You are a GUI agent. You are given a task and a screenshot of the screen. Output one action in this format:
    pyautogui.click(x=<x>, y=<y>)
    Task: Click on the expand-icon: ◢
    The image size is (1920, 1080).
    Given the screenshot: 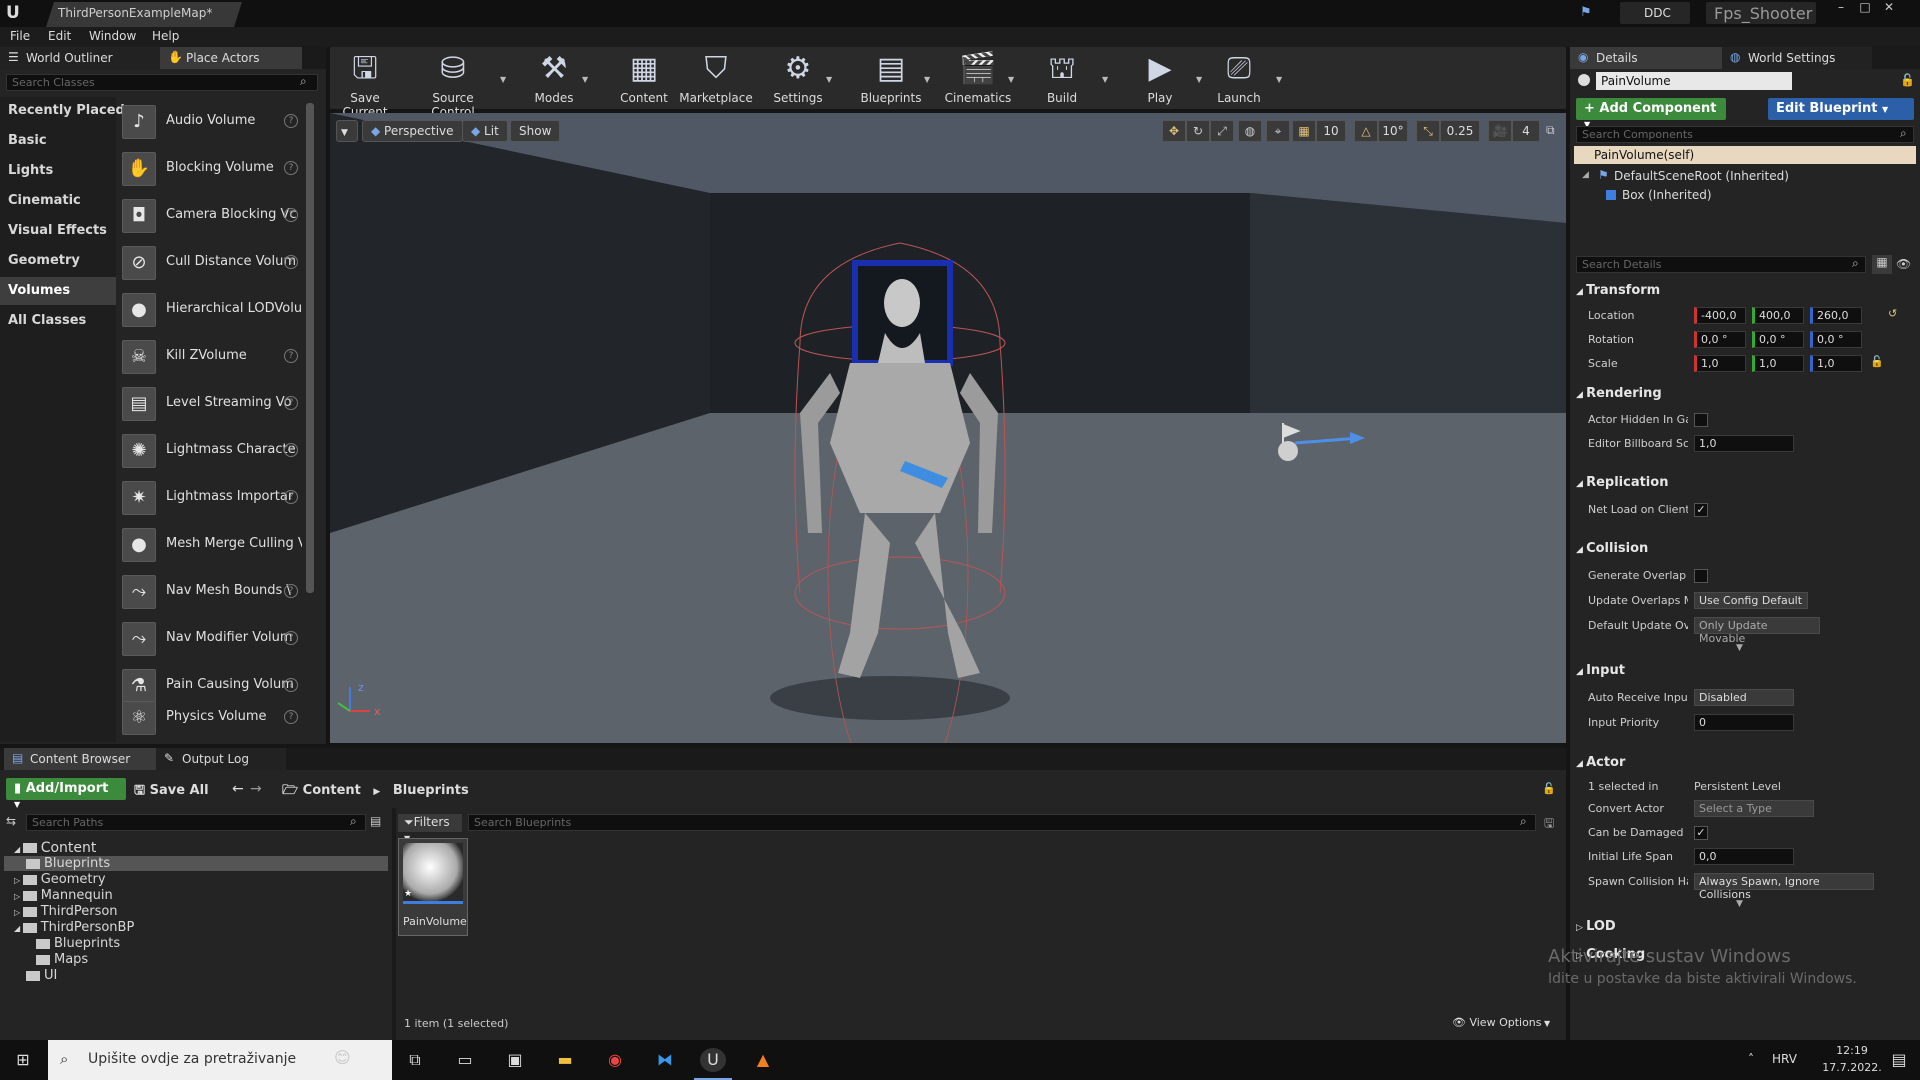 What is the action you would take?
    pyautogui.click(x=1585, y=175)
    